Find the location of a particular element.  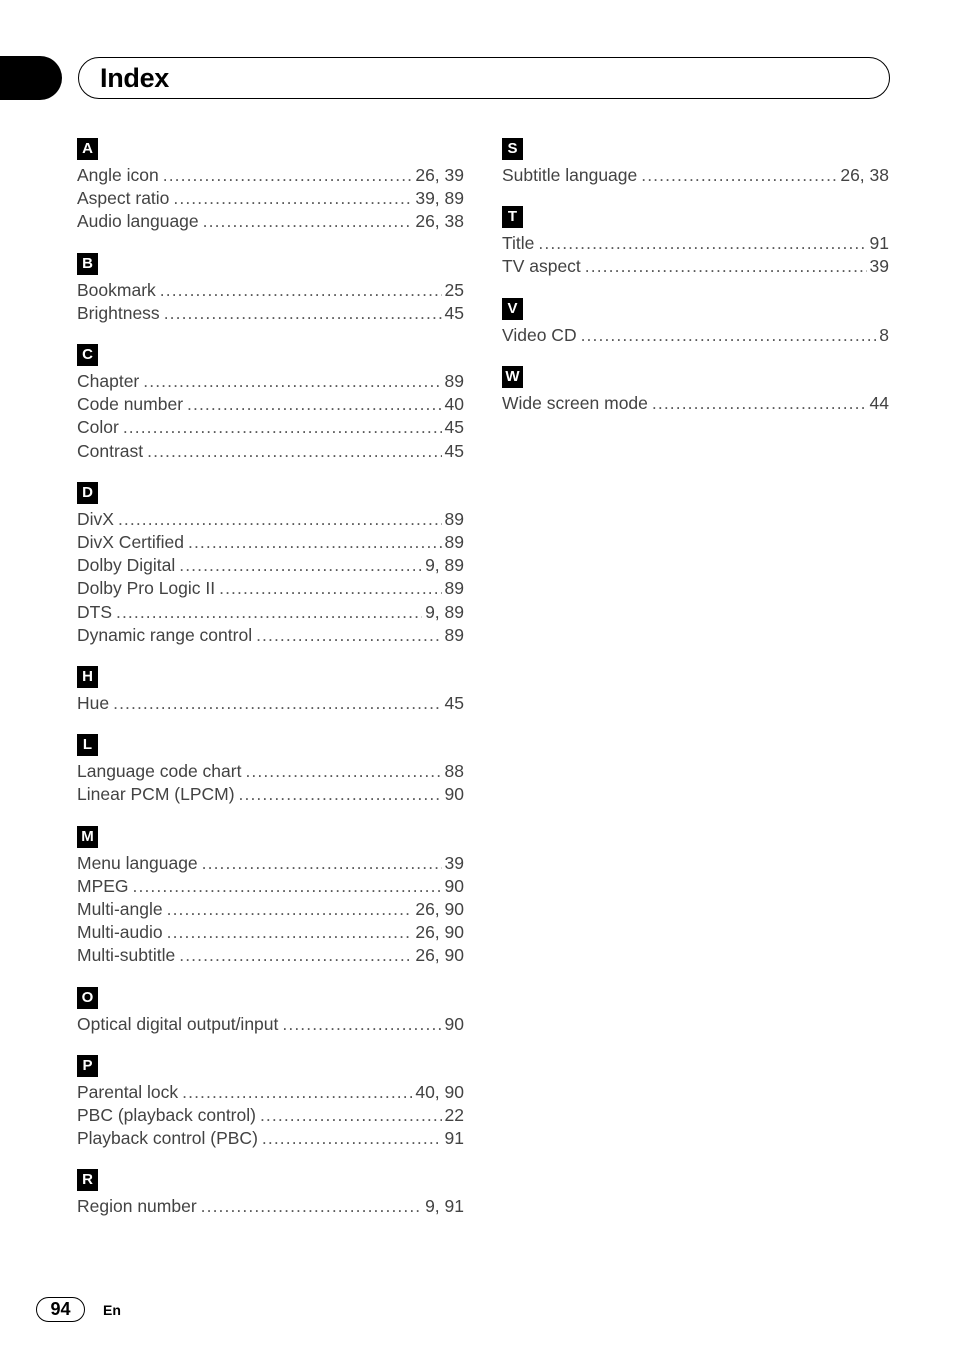

index-entry-label: Multi-angle is located at coordinates (120, 909).